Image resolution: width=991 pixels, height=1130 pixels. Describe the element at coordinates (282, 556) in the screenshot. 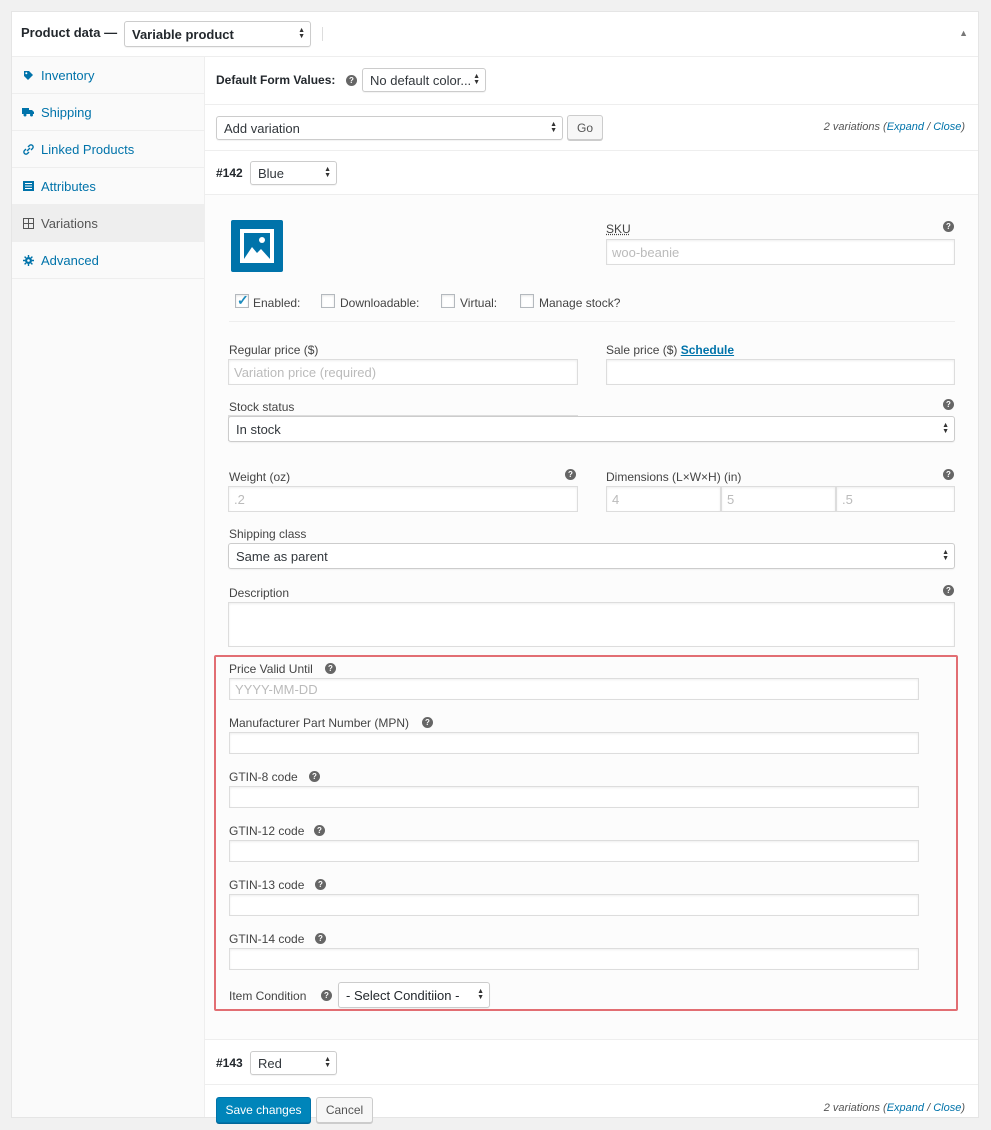

I see `shipping-class-value: Same as parent` at that location.